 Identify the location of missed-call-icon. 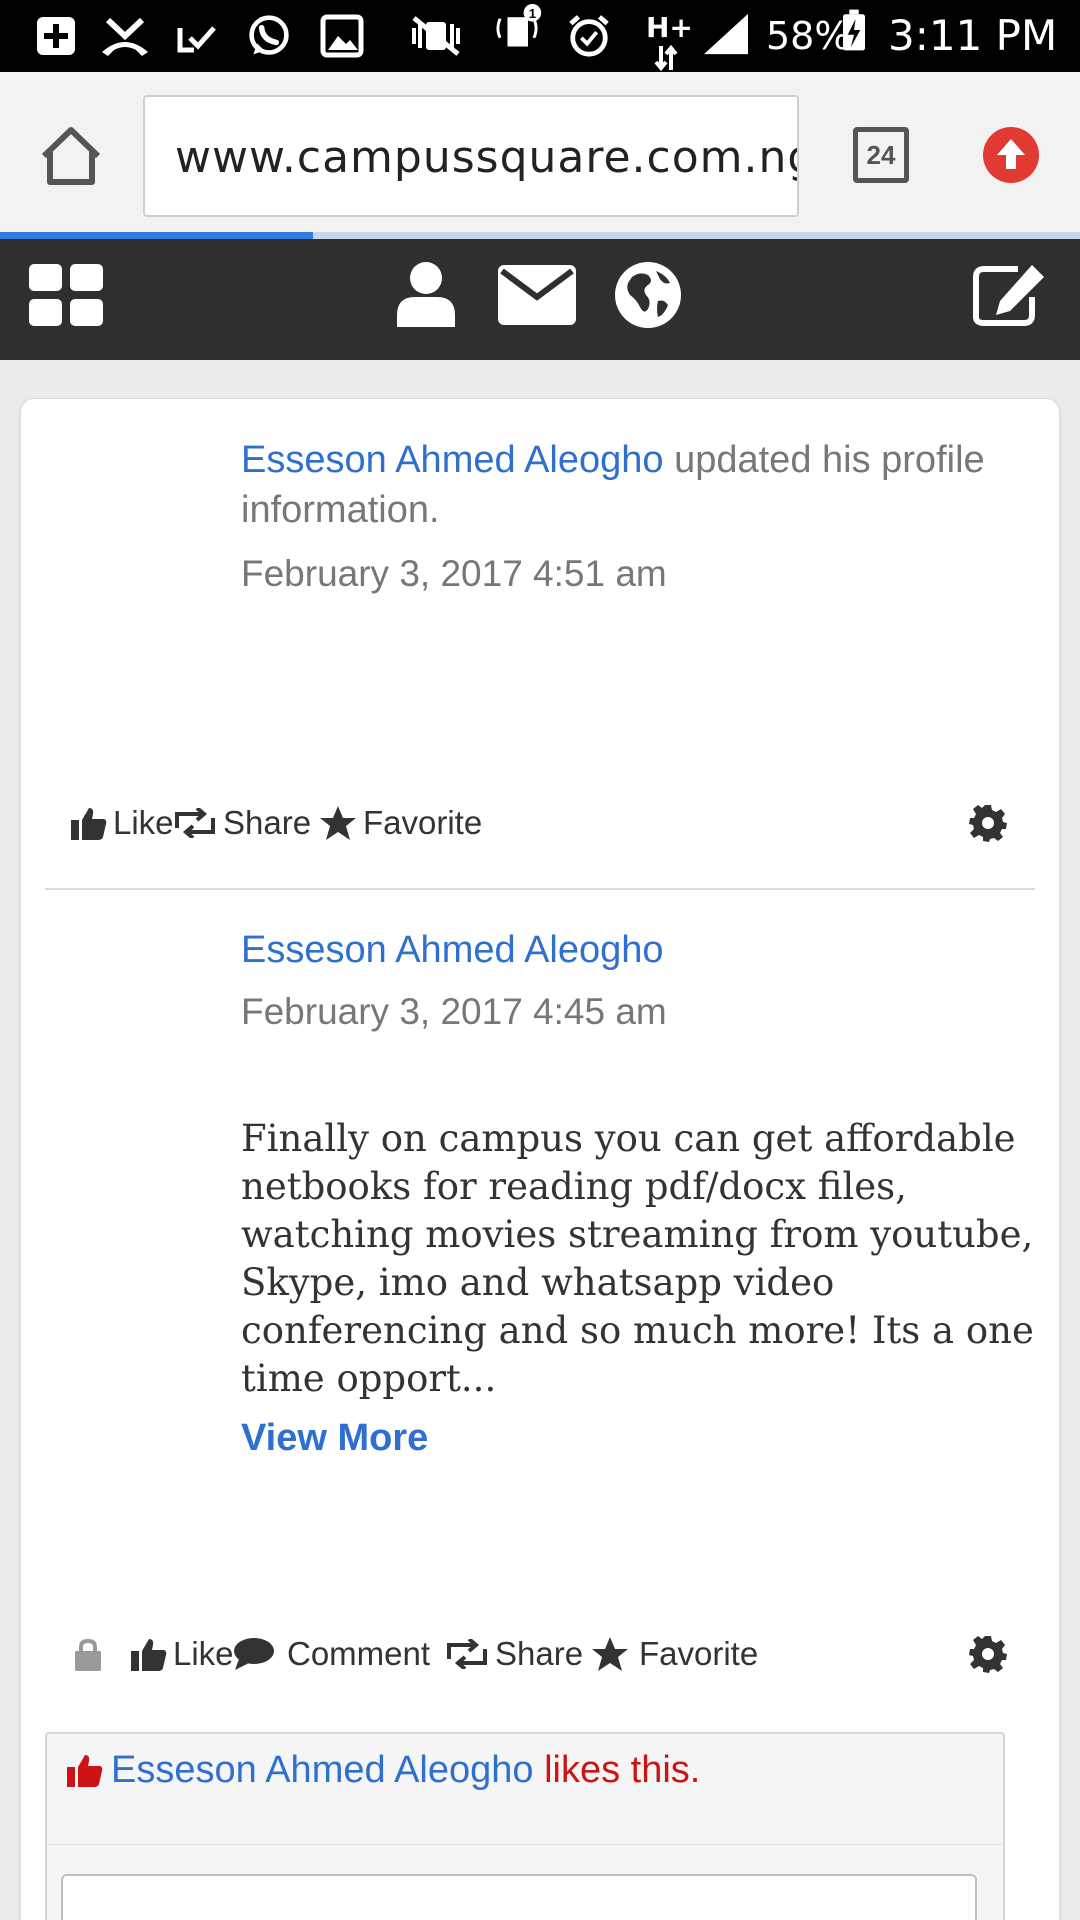
(125, 36).